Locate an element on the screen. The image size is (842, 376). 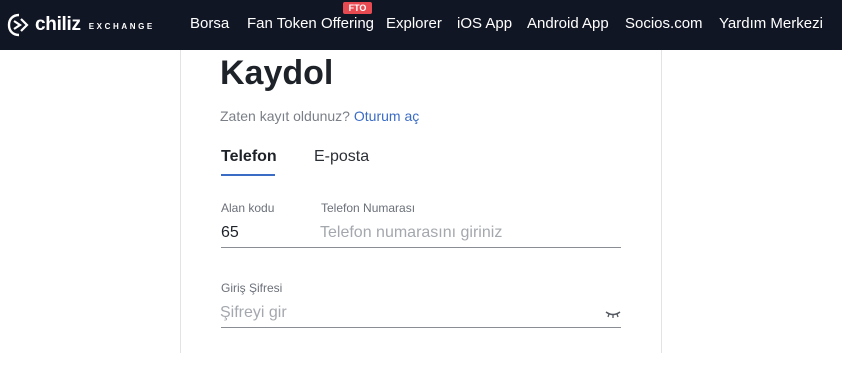
tab-phone: Telefon is located at coordinates (249, 157).